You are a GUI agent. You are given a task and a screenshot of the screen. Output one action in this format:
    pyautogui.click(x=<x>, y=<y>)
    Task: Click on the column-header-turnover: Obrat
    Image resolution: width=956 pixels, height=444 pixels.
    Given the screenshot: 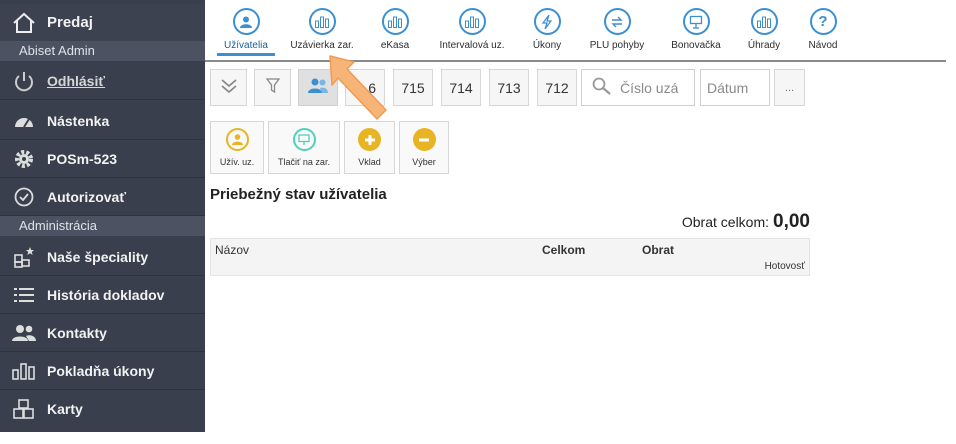 What is the action you would take?
    pyautogui.click(x=658, y=250)
    